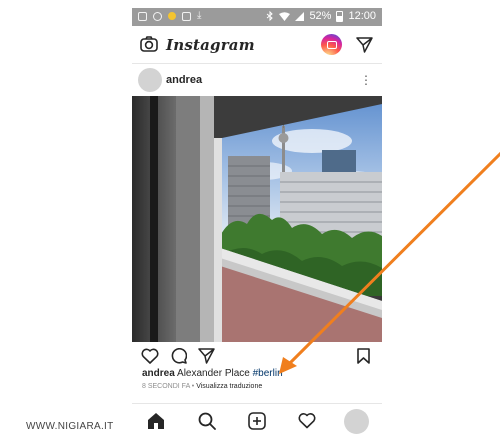 The height and width of the screenshot is (440, 500). What do you see at coordinates (199, 15) in the screenshot?
I see `download-icon: ⤓` at bounding box center [199, 15].